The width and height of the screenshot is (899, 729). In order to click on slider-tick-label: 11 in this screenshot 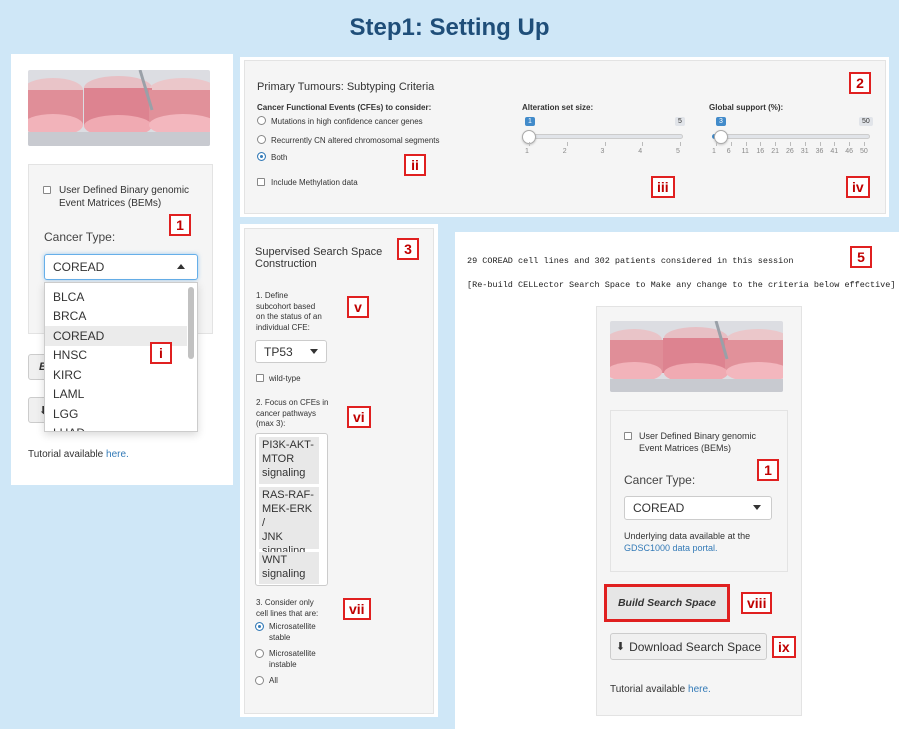, I will do `click(745, 151)`.